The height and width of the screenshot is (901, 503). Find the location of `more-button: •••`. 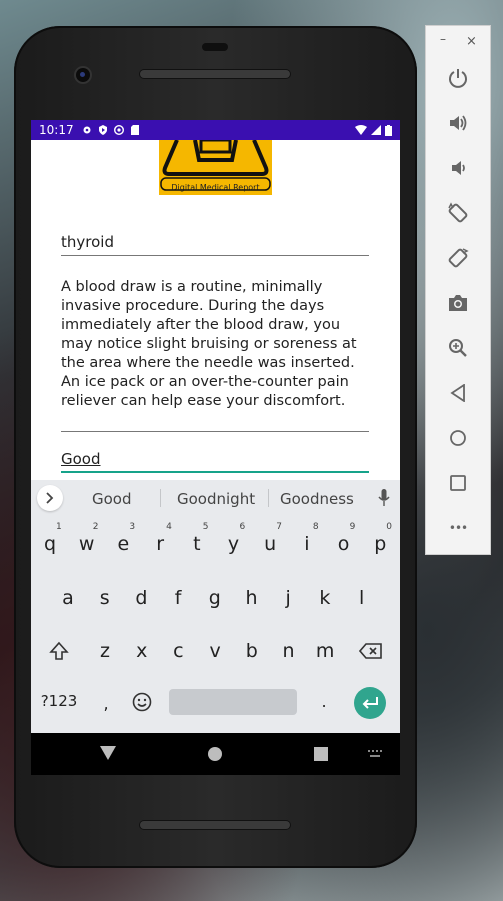

more-button: ••• is located at coordinates (458, 528).